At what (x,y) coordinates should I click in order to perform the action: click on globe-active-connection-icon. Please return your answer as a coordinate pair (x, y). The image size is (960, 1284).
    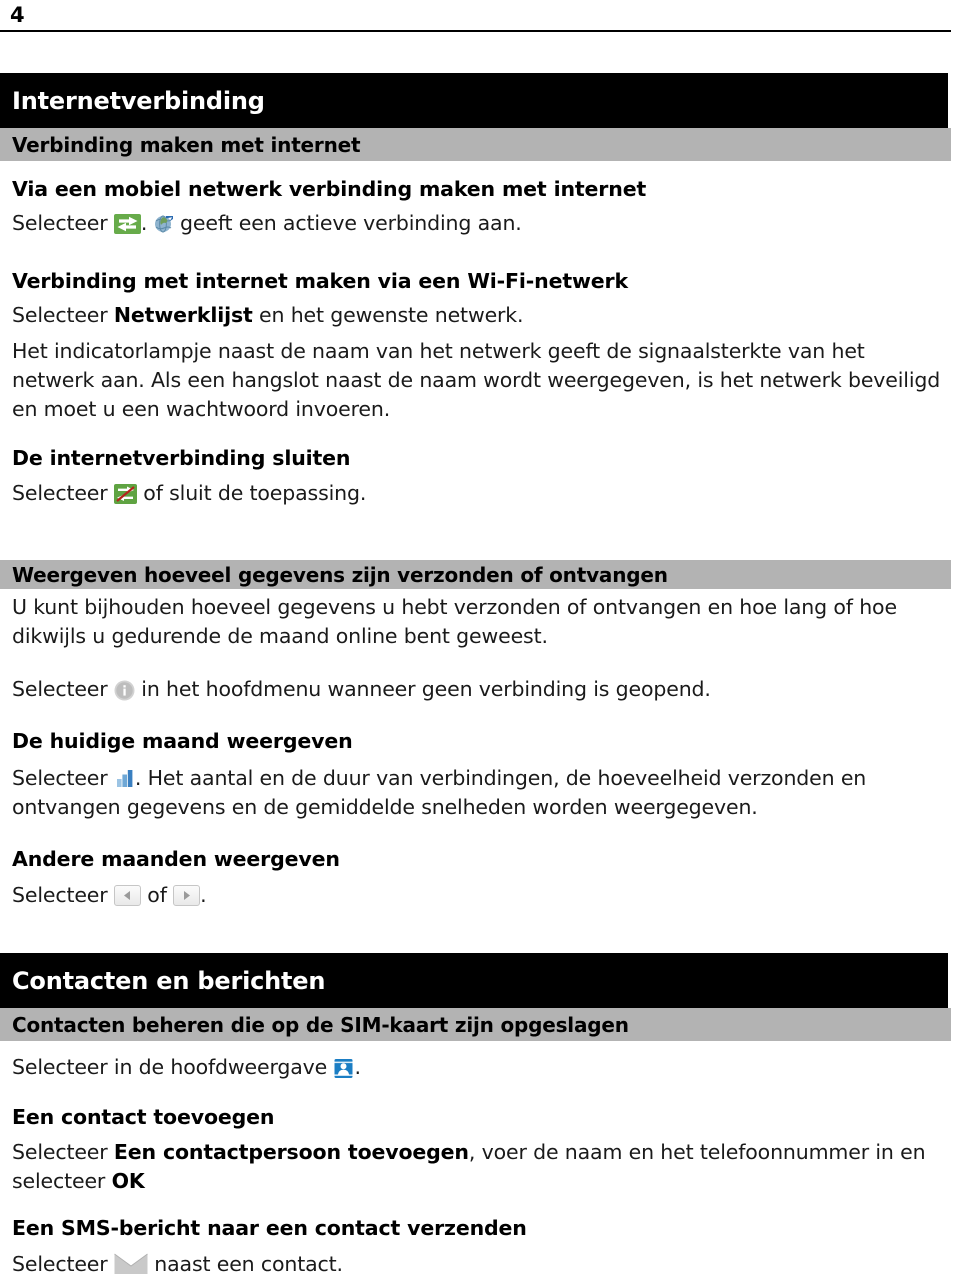
    Looking at the image, I should click on (164, 223).